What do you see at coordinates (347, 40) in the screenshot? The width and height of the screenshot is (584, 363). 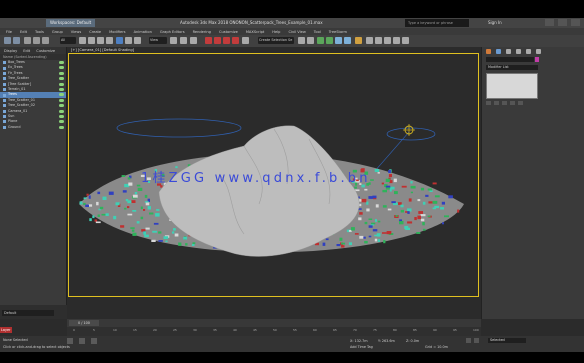 I see `schematic-view-icon` at bounding box center [347, 40].